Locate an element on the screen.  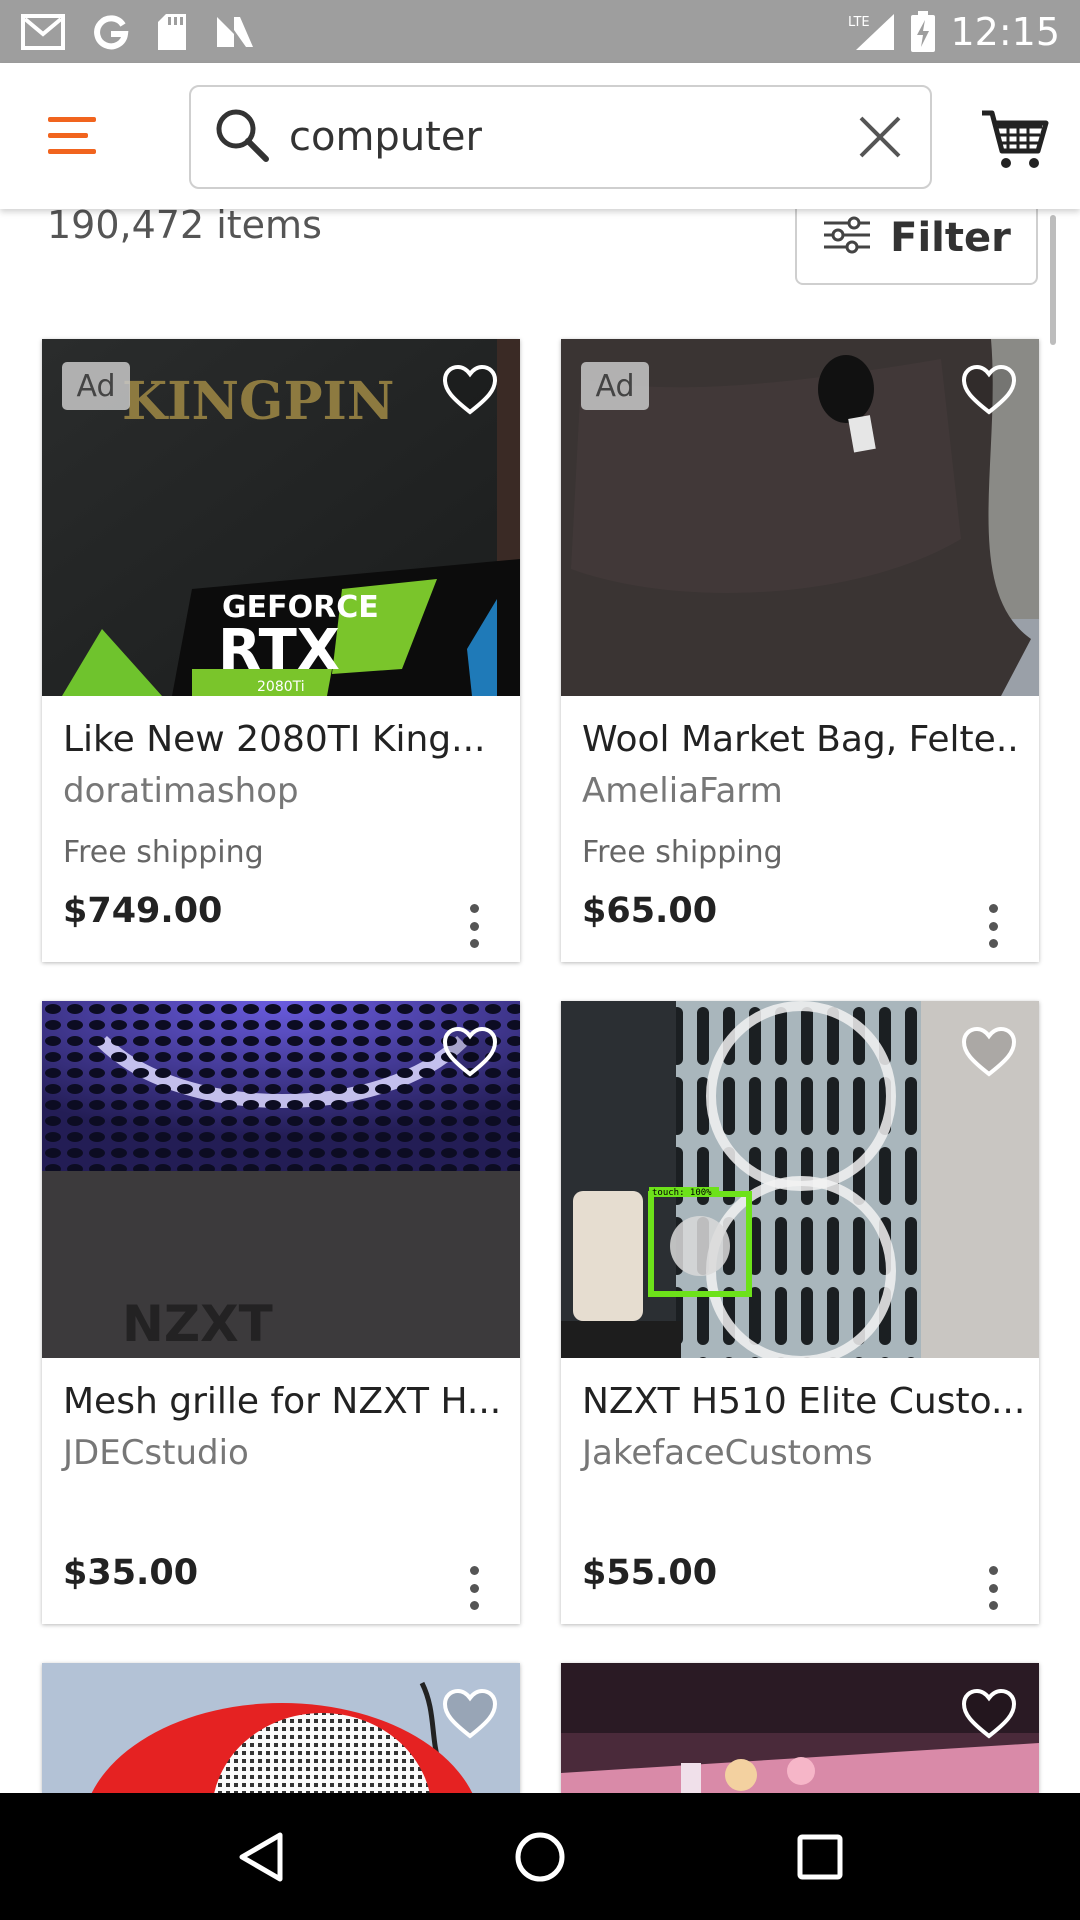
battery-charging-icon is located at coordinates (923, 31).